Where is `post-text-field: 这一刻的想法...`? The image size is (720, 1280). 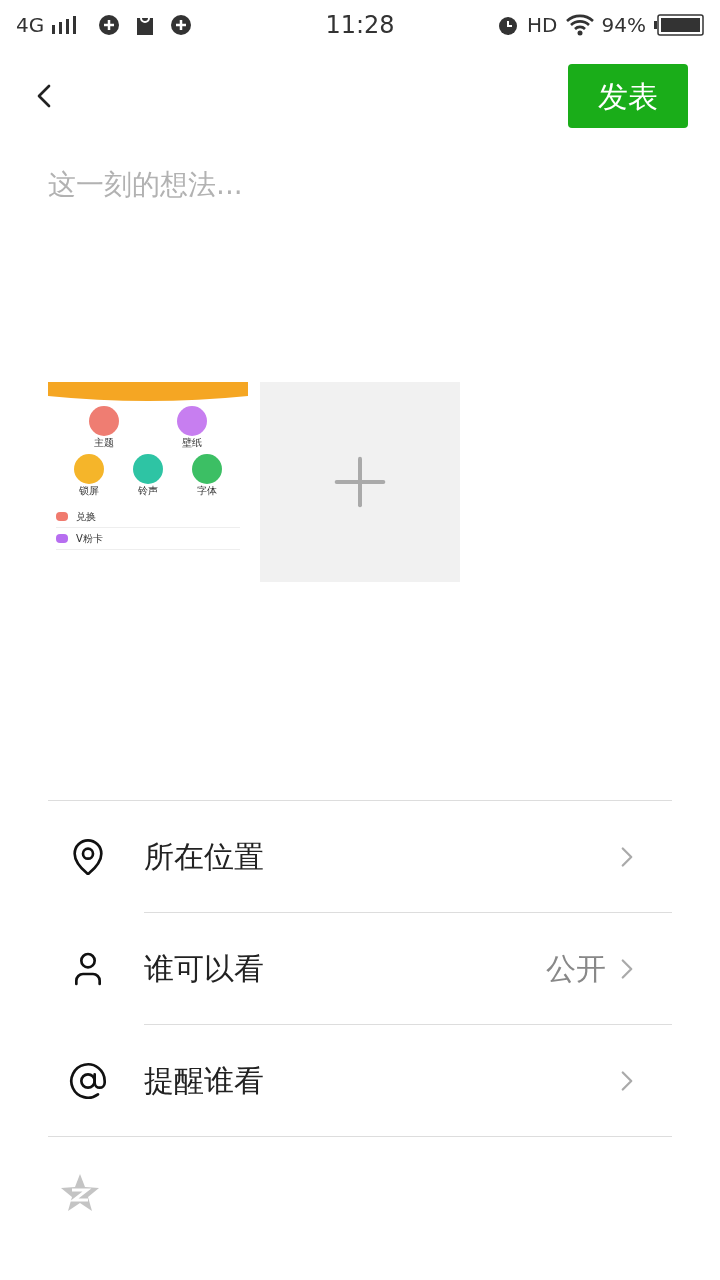
post-text-field: 这一刻的想法... is located at coordinates (328, 185).